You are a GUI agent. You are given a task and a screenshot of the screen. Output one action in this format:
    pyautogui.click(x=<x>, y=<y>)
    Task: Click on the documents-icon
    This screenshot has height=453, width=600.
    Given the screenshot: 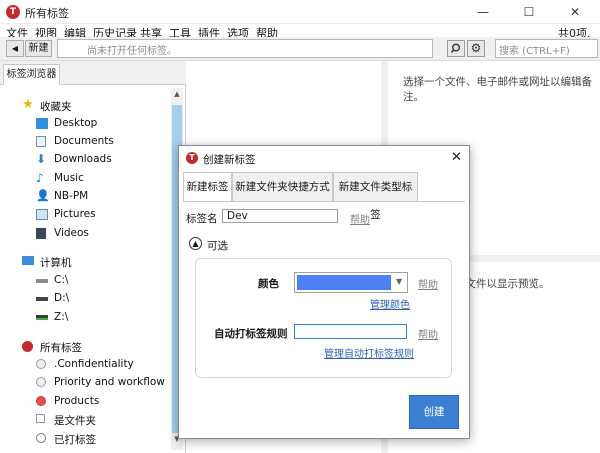 What is the action you would take?
    pyautogui.click(x=41, y=141)
    